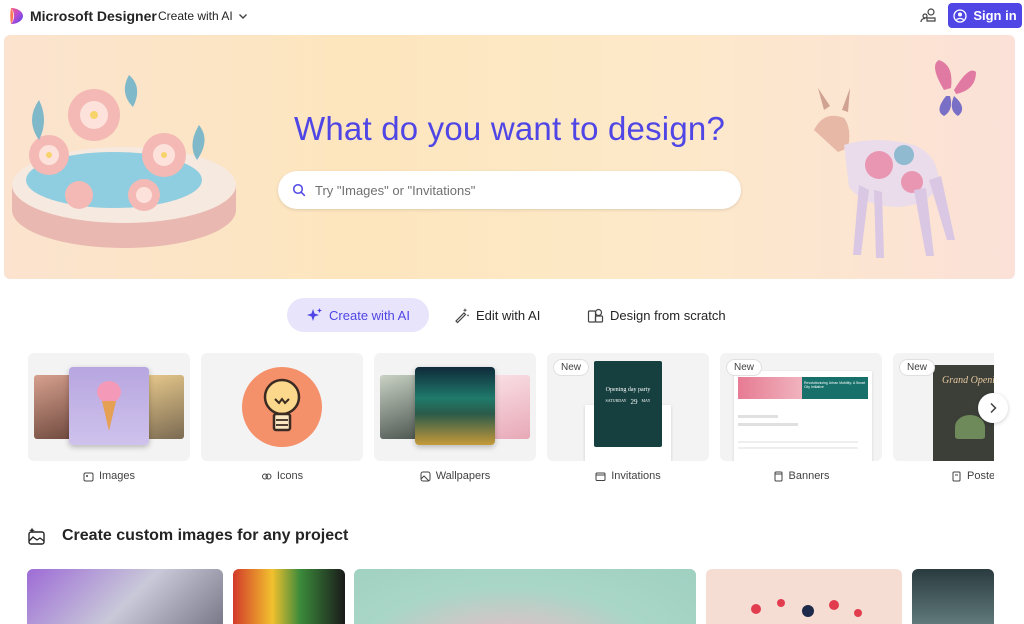 The height and width of the screenshot is (624, 1024). What do you see at coordinates (282, 407) in the screenshot?
I see `icons-thumbnail` at bounding box center [282, 407].